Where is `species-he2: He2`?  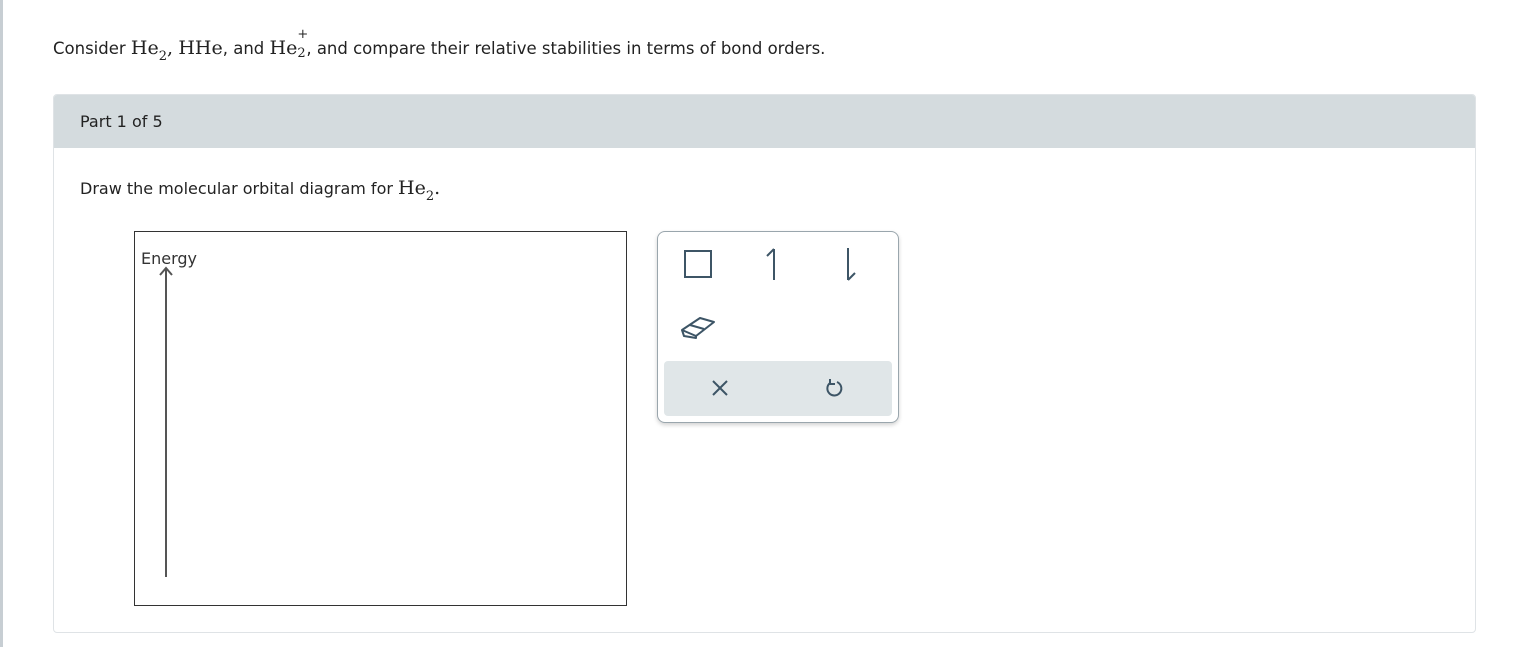 species-he2: He2 is located at coordinates (149, 50).